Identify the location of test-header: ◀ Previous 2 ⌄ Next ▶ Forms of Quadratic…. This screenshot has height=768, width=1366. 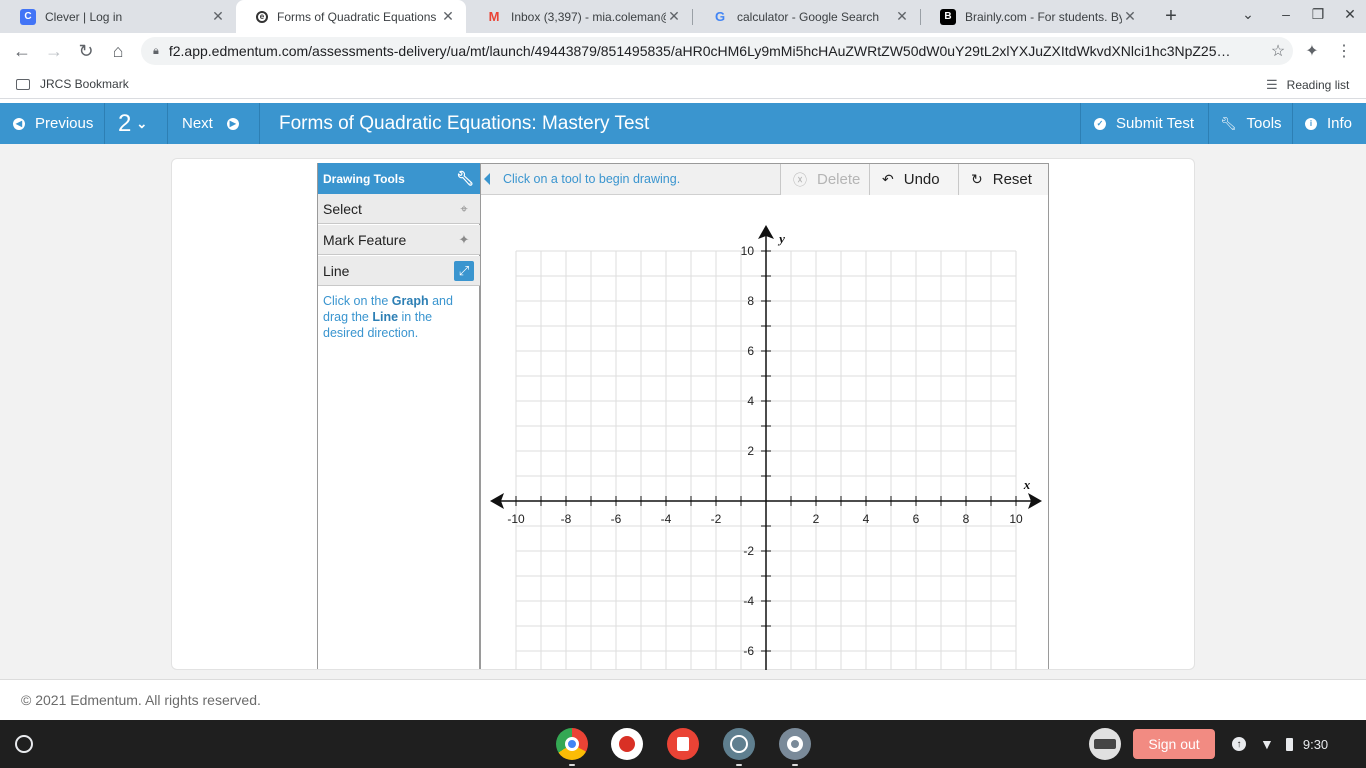
(683, 123).